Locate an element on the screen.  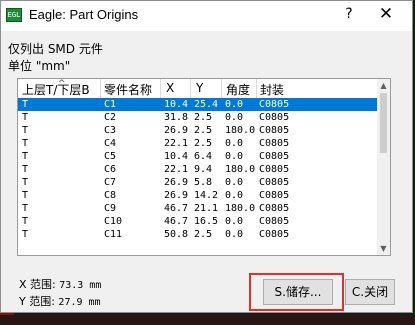
column-header-y: Y is located at coordinates (199, 88).